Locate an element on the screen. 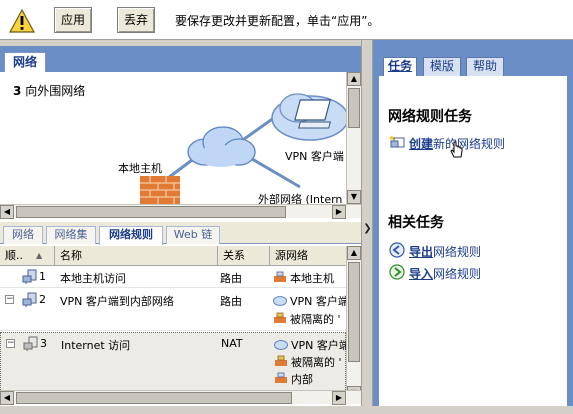 The width and height of the screenshot is (573, 414). grid-header: 顺.. ▲ 名称 关系 源网络 is located at coordinates (173, 256).